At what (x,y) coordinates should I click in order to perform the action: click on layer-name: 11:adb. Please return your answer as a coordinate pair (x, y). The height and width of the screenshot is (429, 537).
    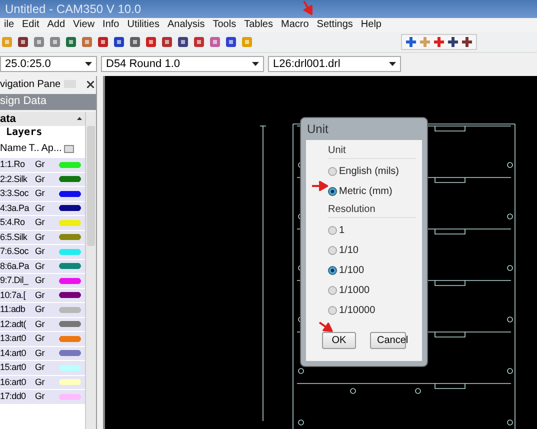
    Looking at the image, I should click on (17, 309).